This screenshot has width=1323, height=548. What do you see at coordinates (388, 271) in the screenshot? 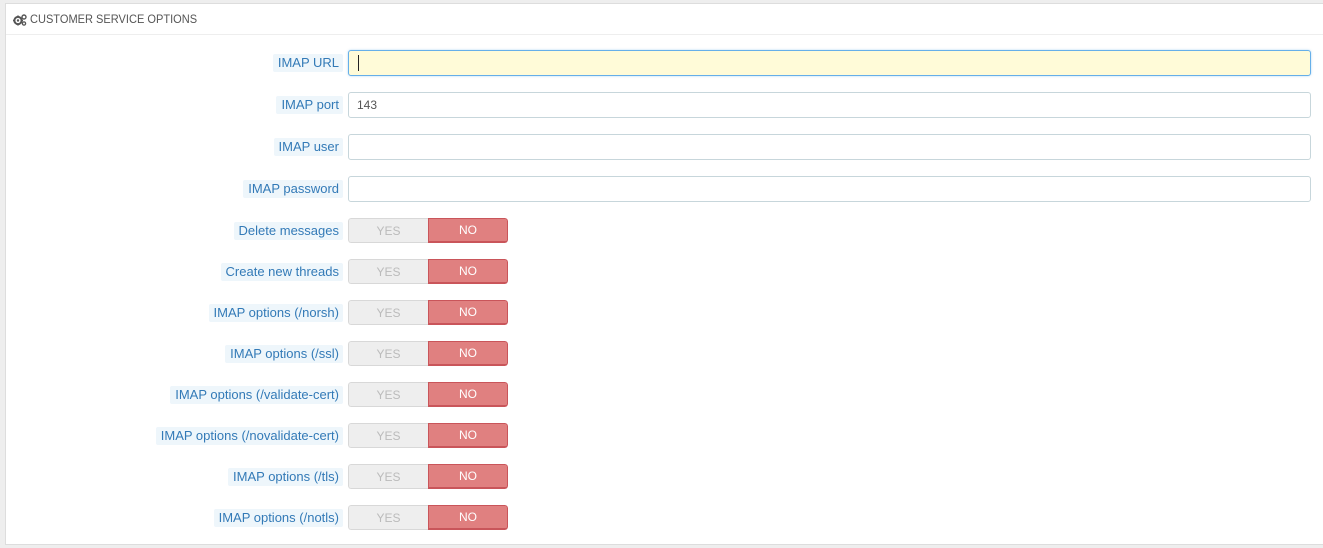
I see `create-new-threads-yes-option: YES` at bounding box center [388, 271].